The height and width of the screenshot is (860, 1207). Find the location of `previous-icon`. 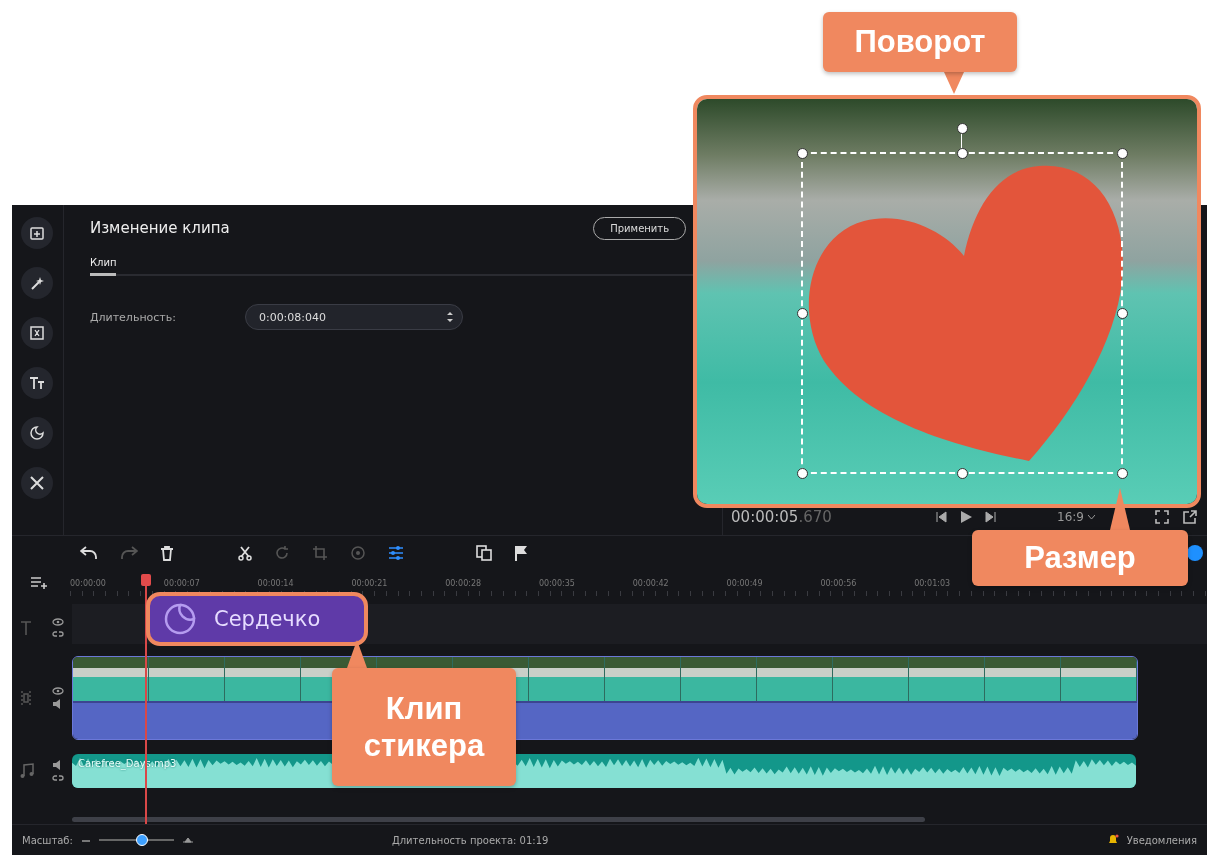

previous-icon is located at coordinates (941, 517).